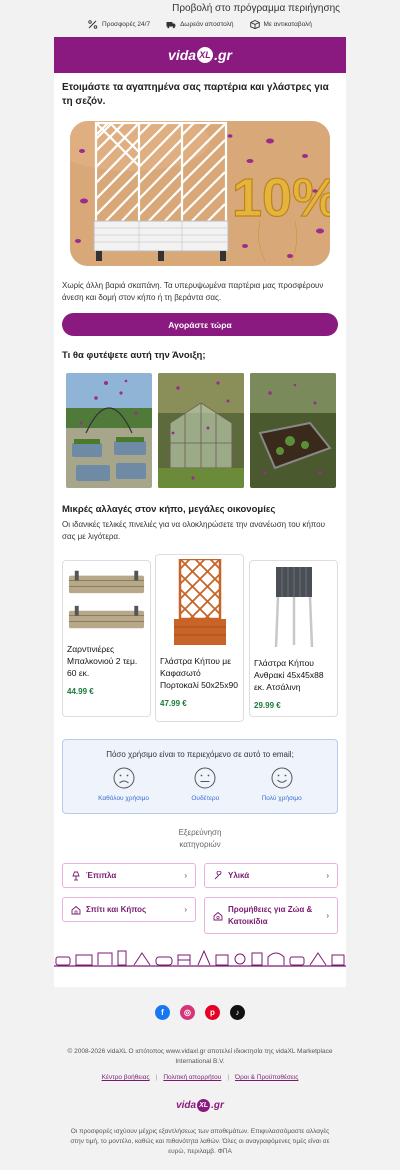 The height and width of the screenshot is (1170, 400). What do you see at coordinates (200, 832) in the screenshot?
I see `explore-title-line1: Εξερεύνηση` at bounding box center [200, 832].